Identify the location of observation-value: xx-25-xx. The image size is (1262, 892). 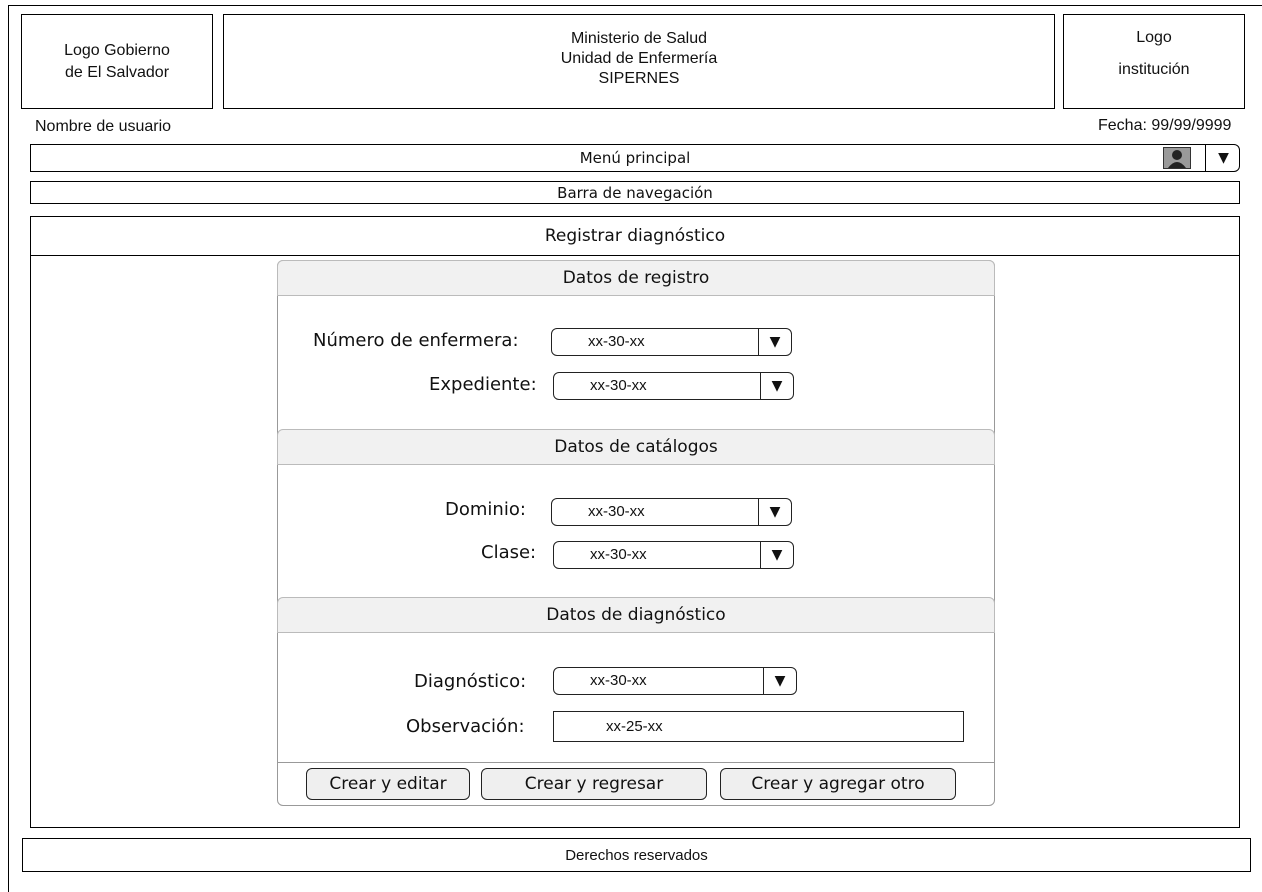
(634, 726).